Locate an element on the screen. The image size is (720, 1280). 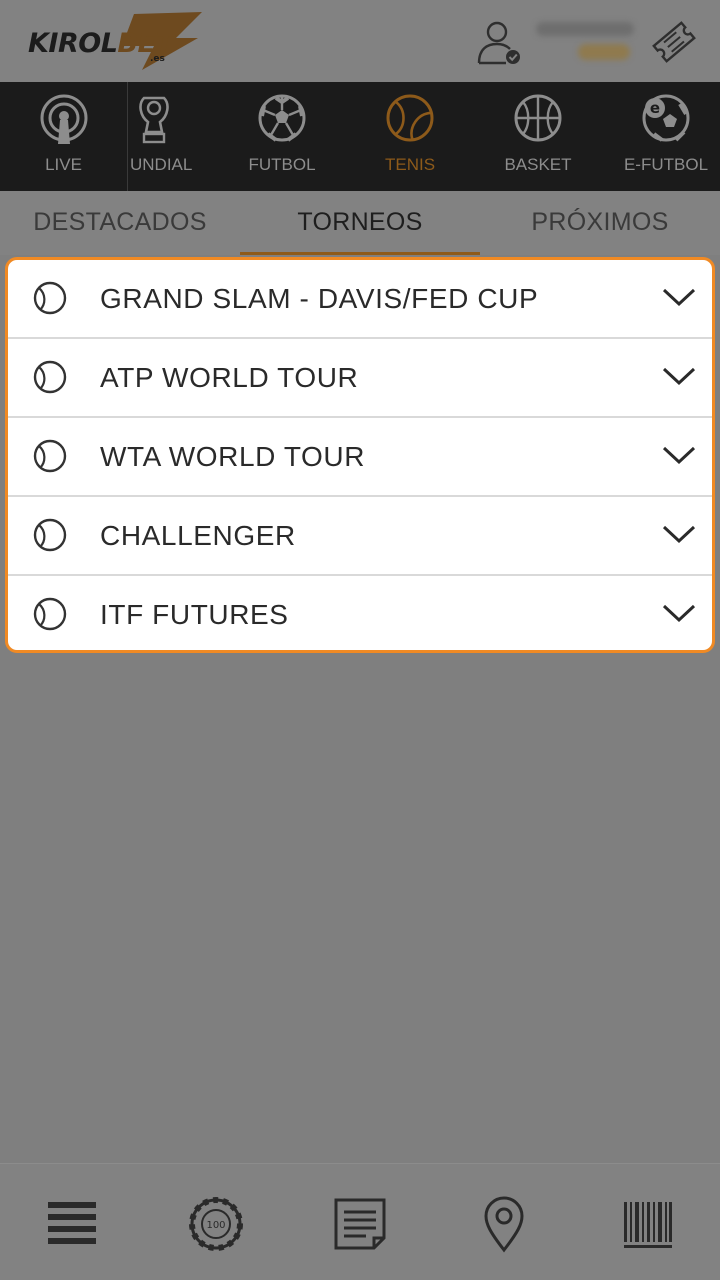
menu-icon is located at coordinates (72, 1224).